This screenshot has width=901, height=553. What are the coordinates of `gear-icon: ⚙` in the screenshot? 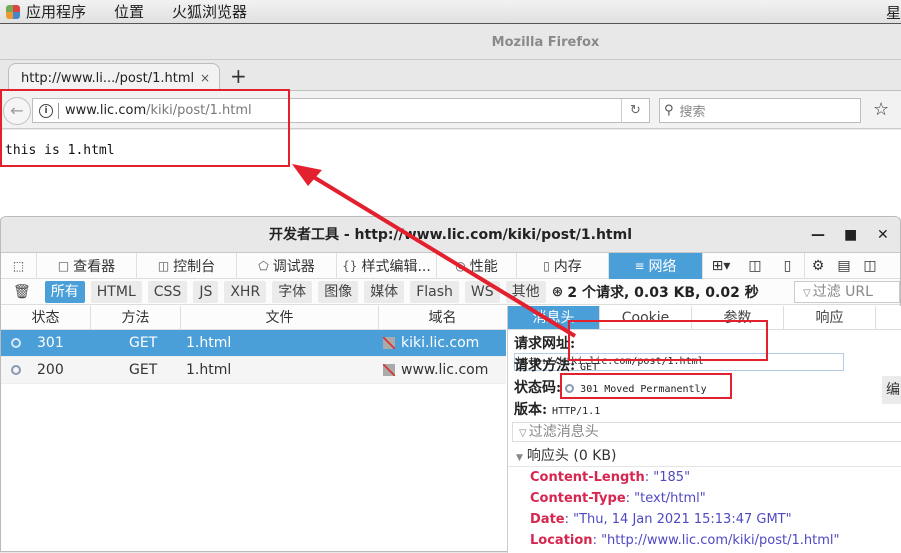 It's located at (818, 265).